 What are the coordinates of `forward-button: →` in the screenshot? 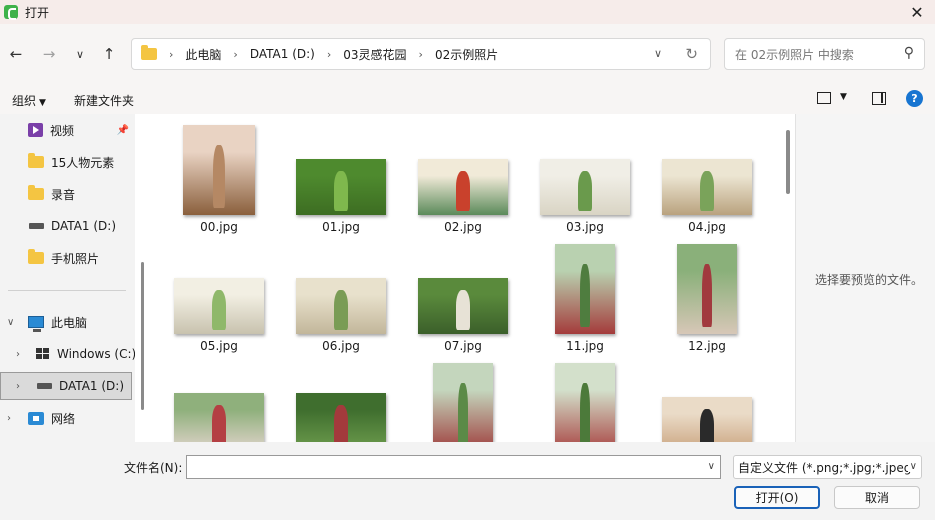 It's located at (49, 54).